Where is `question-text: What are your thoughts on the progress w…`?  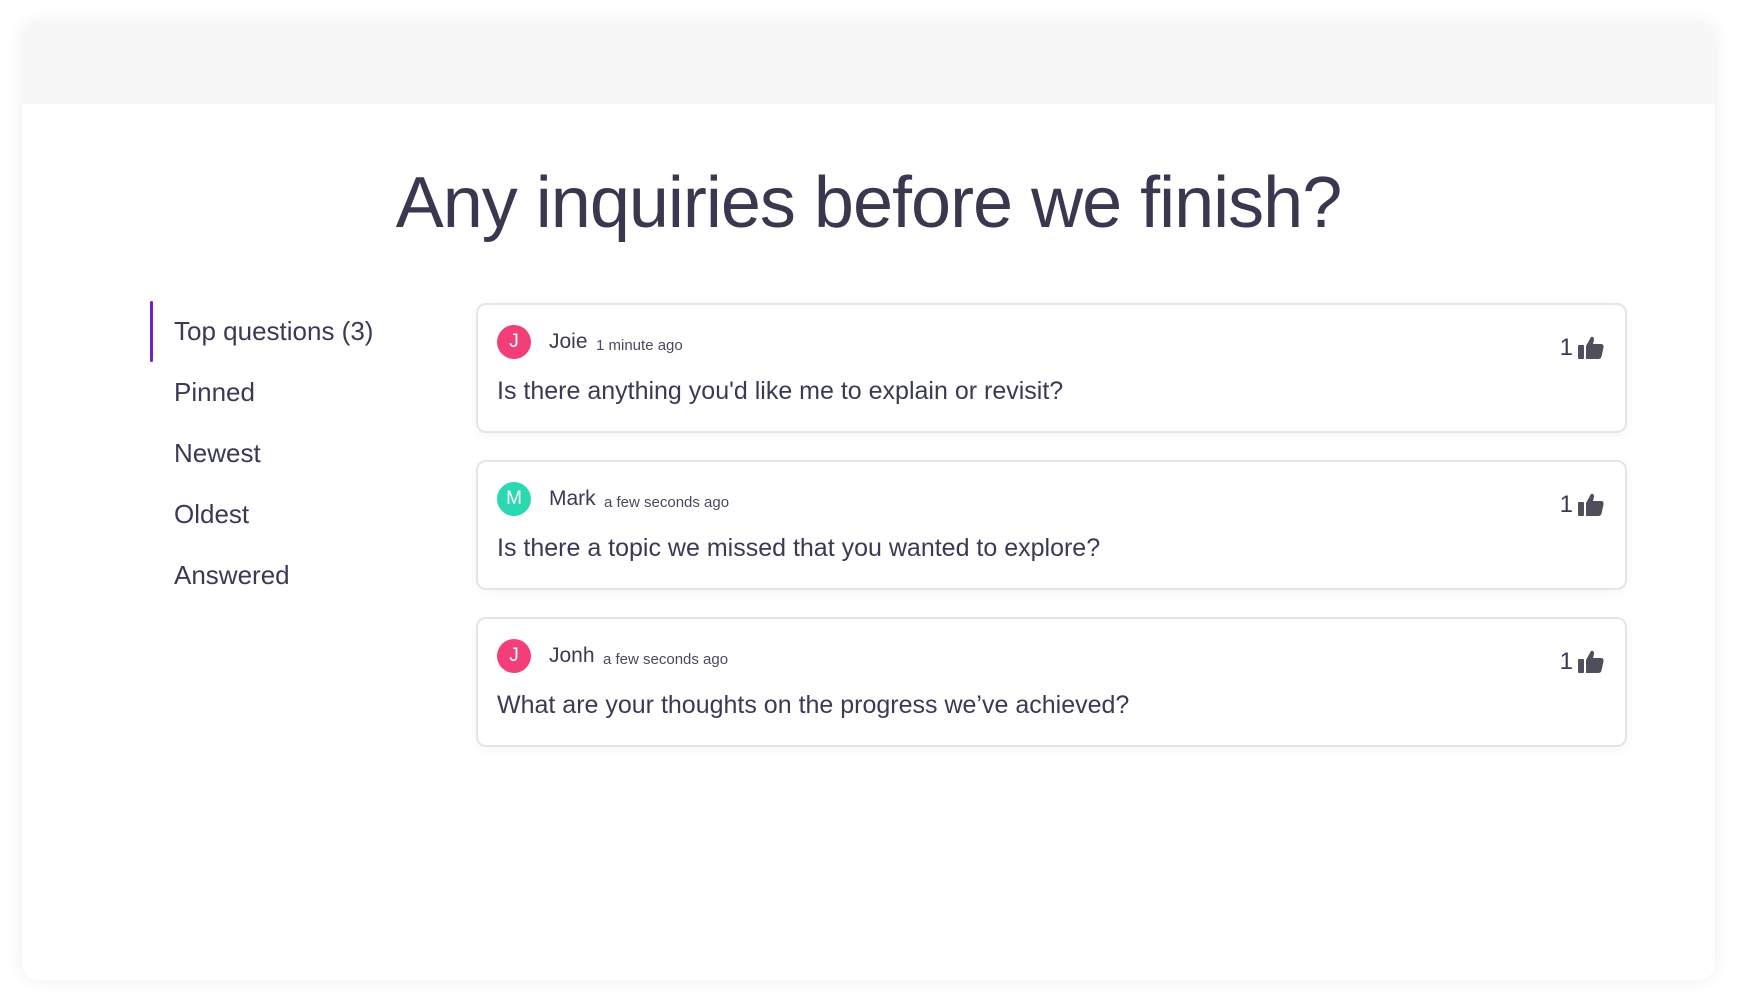 question-text: What are your thoughts on the progress w… is located at coordinates (813, 705).